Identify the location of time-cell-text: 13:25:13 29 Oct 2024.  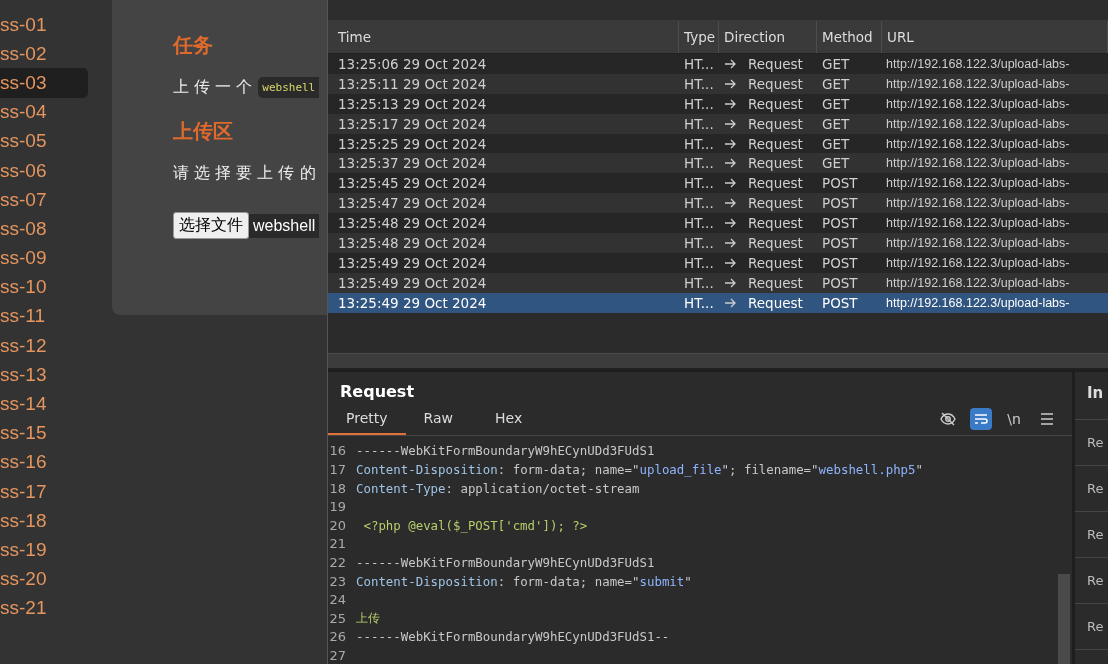
(412, 104).